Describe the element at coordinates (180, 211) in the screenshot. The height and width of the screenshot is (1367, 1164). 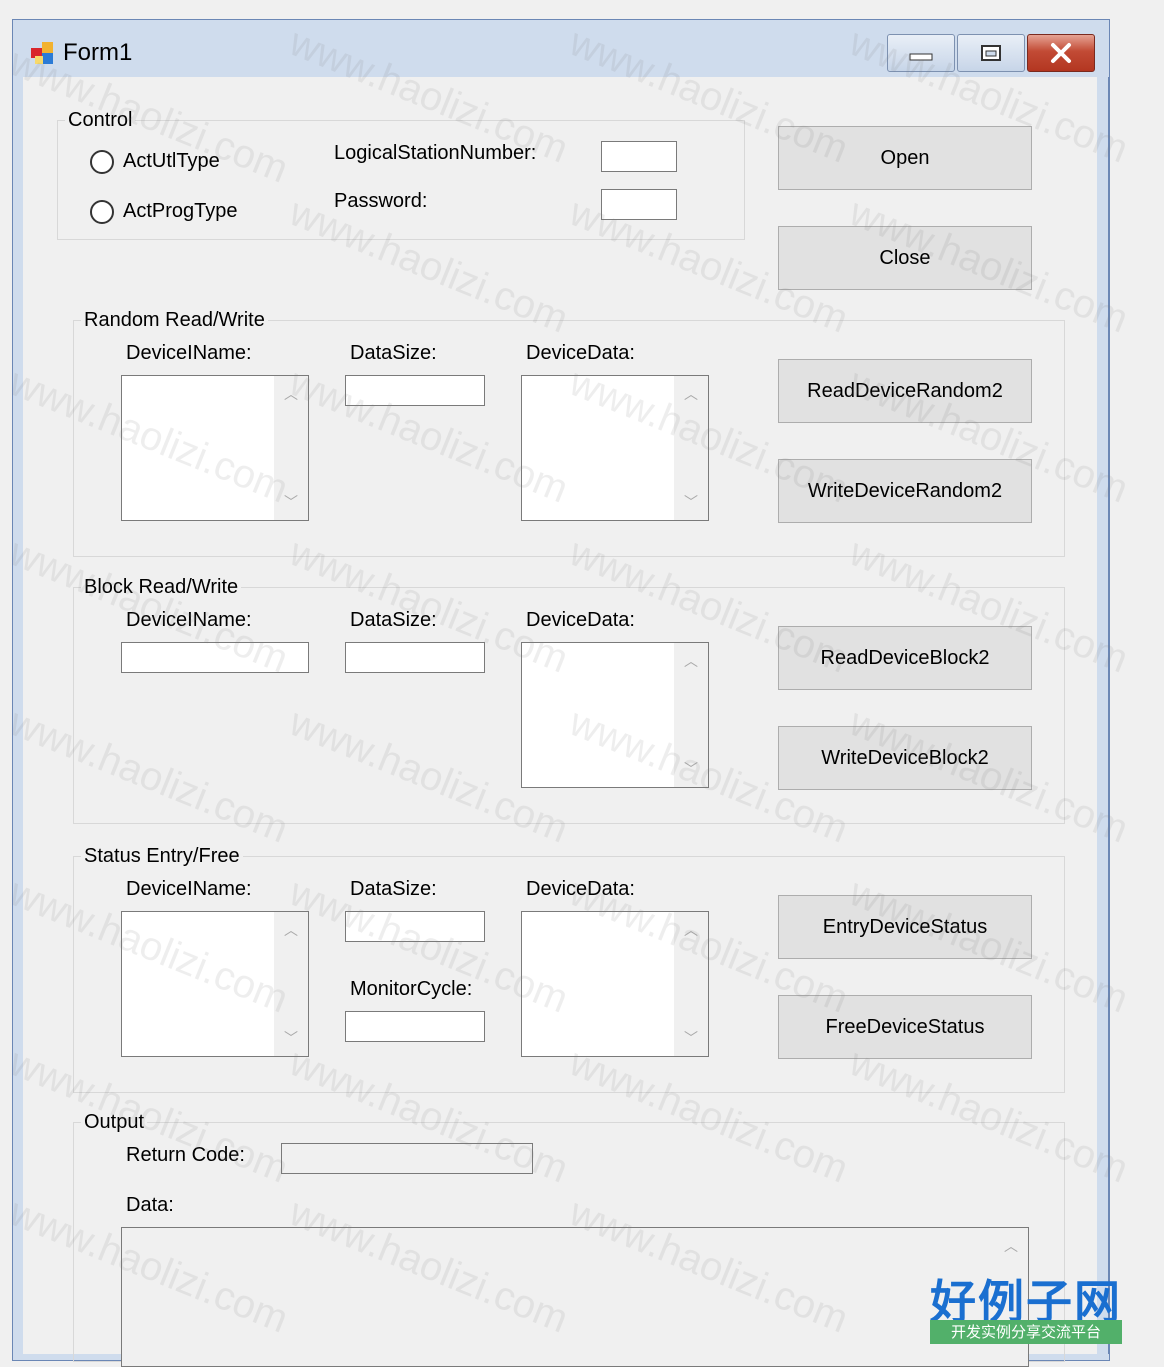
I see `actprogtype-label: ActProgType` at that location.